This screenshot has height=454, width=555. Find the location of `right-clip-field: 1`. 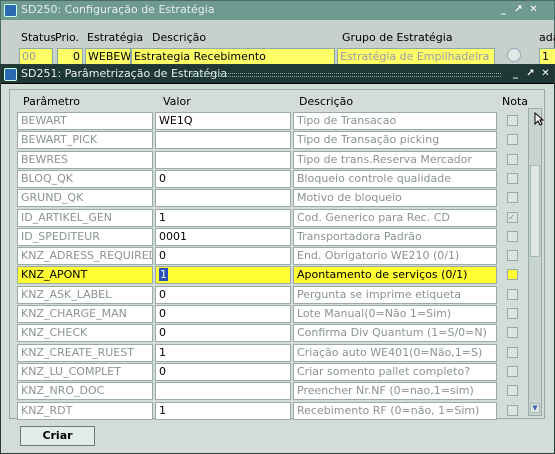

right-clip-field: 1 is located at coordinates (547, 56).